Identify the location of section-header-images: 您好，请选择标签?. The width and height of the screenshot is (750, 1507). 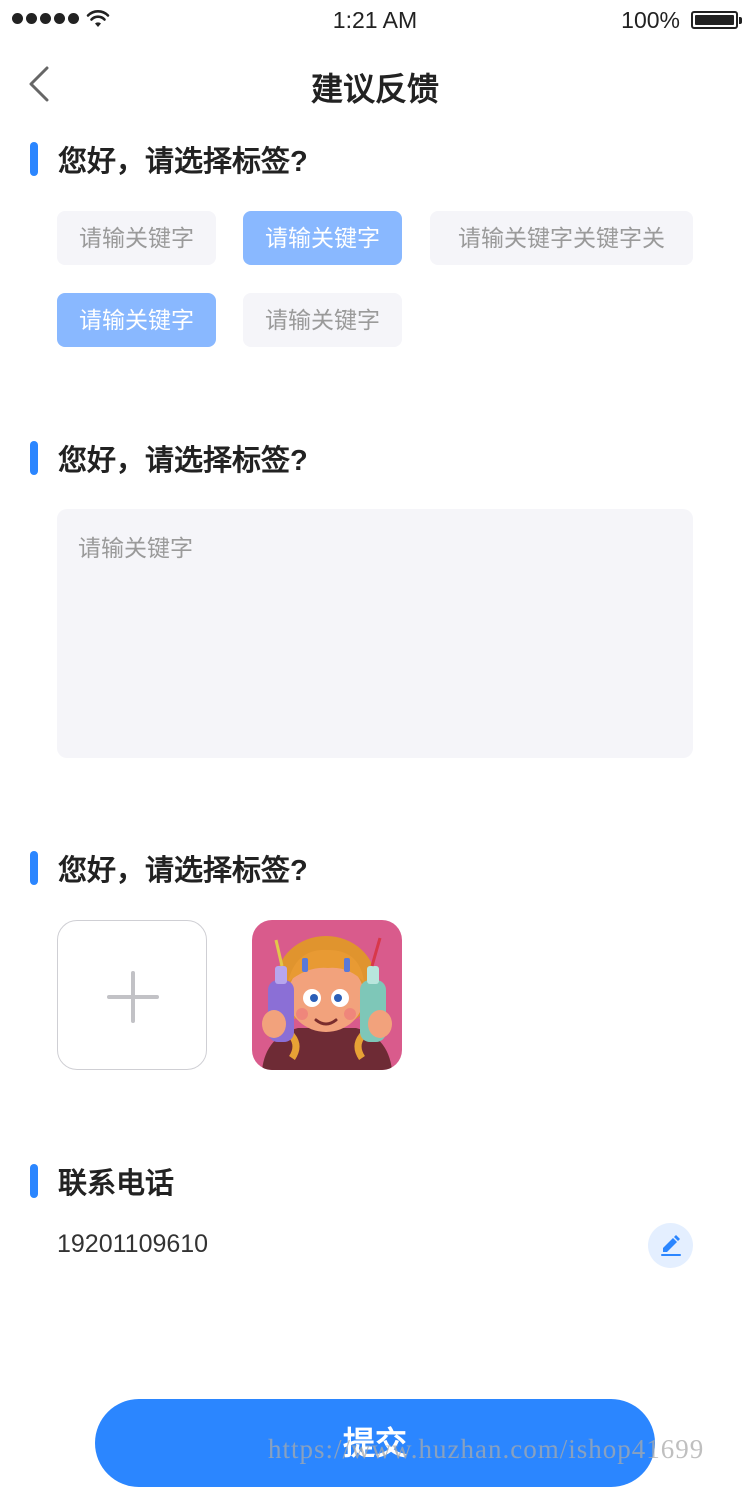
(169, 868).